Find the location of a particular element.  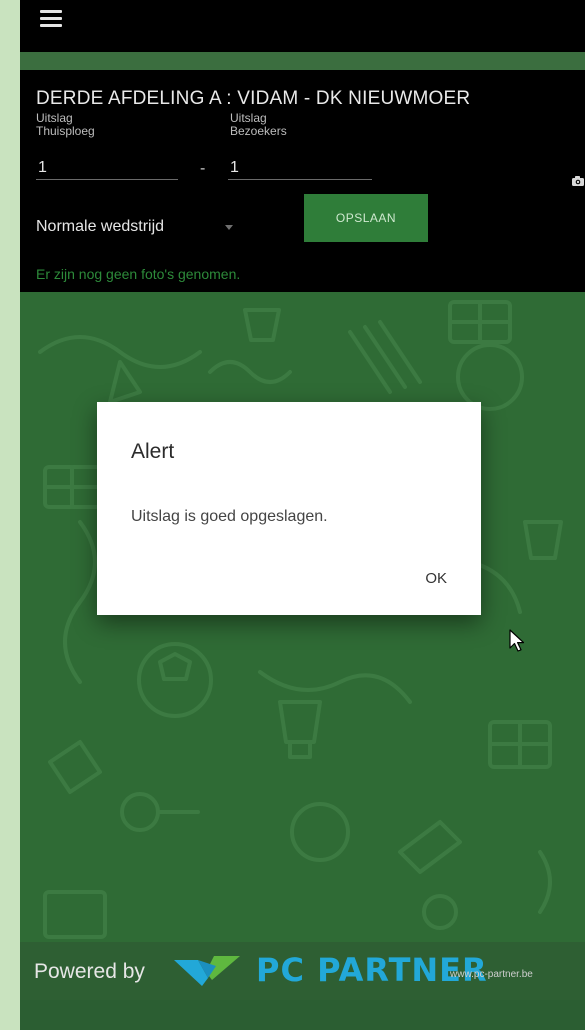

away-score-label: Uitslag Bezoekers is located at coordinates (258, 125).